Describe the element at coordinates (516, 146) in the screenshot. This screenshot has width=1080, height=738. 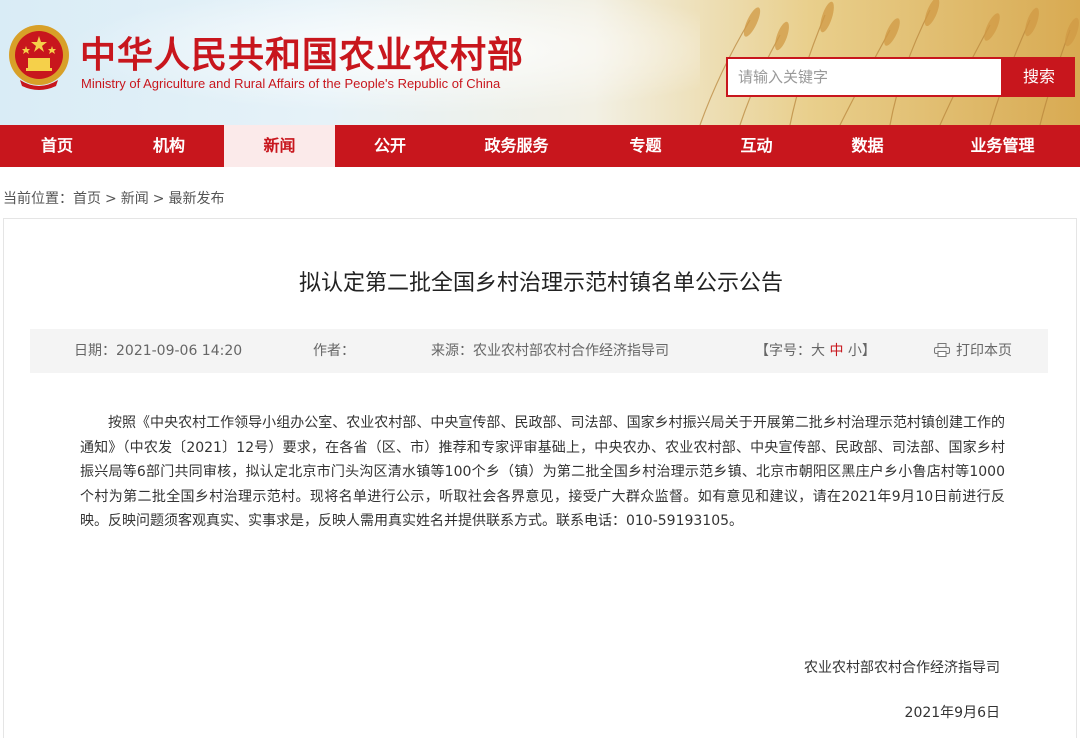
I see `nav-item-services: 政务服务` at that location.